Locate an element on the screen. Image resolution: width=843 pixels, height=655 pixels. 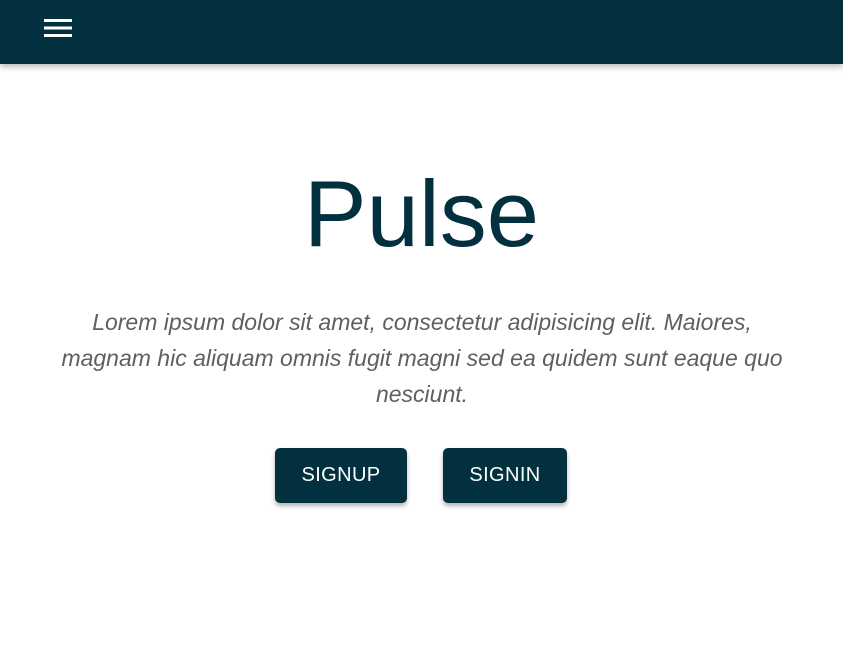
hamburger-menu-icon is located at coordinates (58, 28).